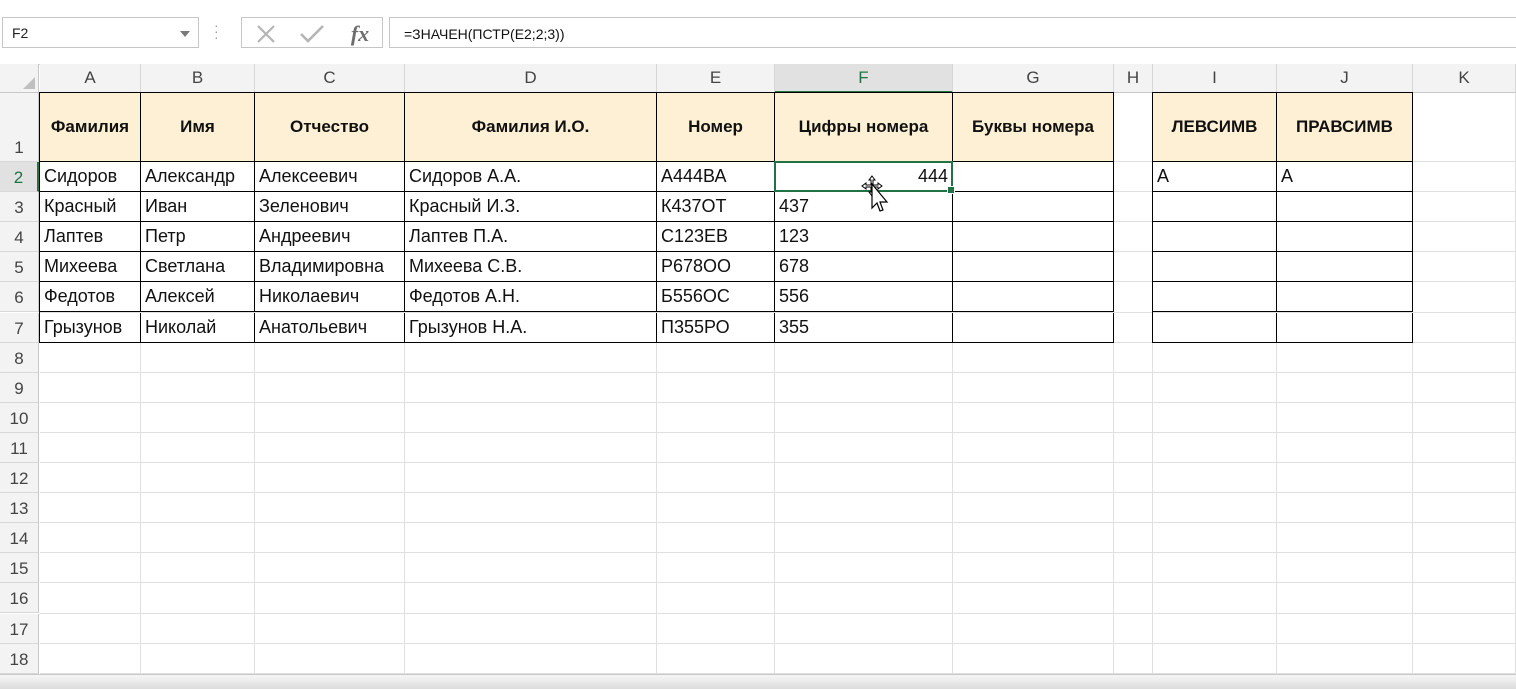  What do you see at coordinates (198, 327) in the screenshot?
I see `cell-b7: Николай` at bounding box center [198, 327].